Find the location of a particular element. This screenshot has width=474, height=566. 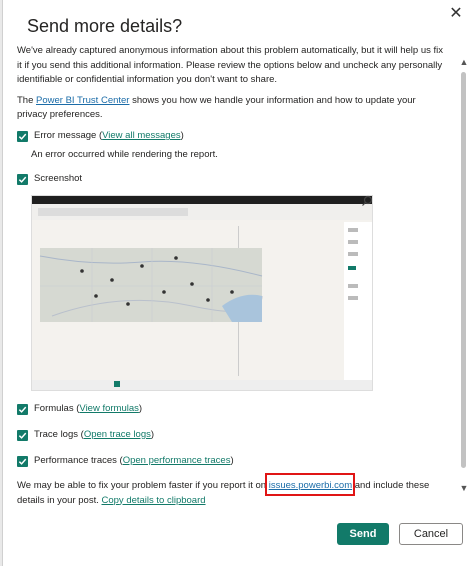

performance-traces-checkbox is located at coordinates (22, 461).